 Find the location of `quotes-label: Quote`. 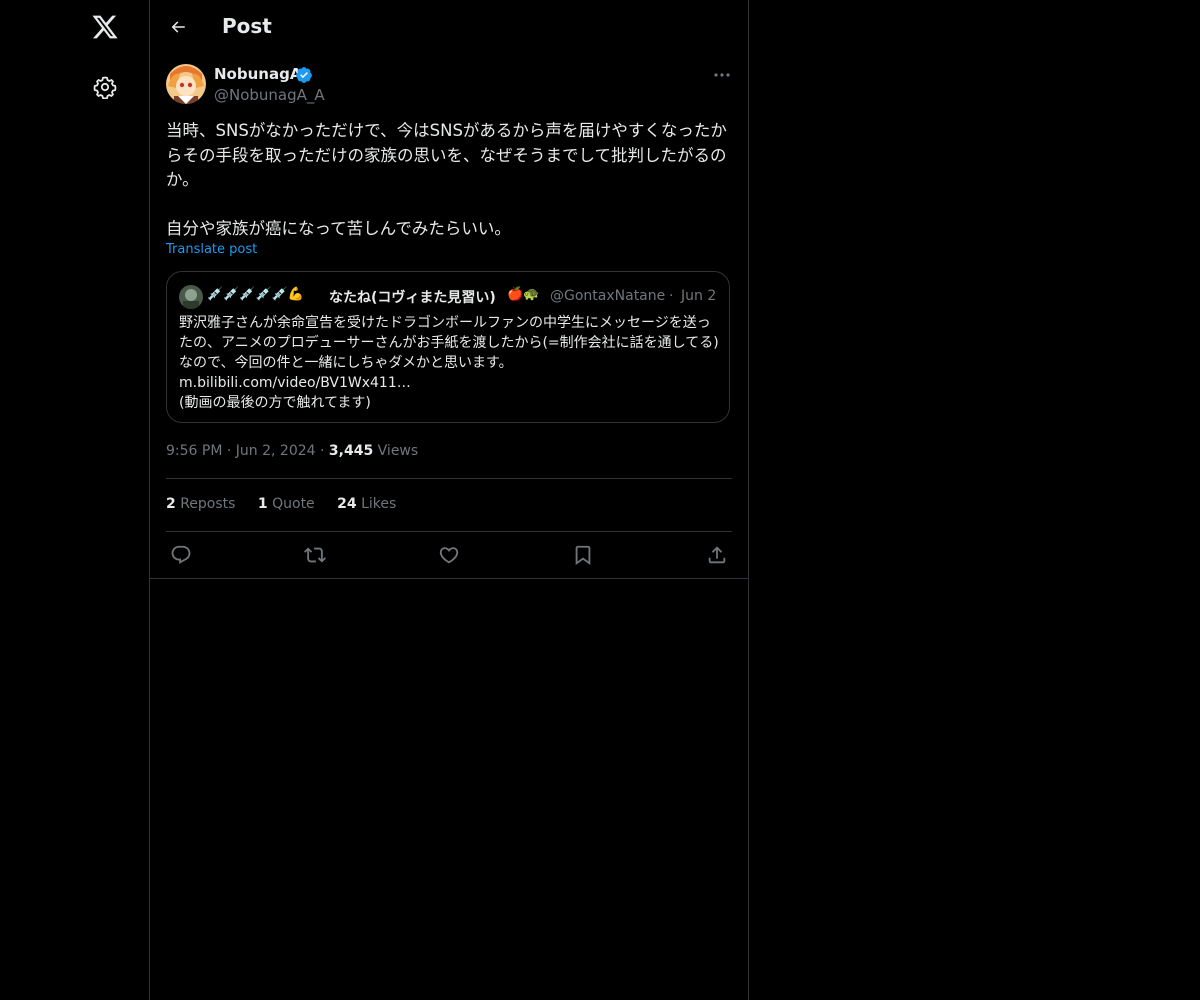

quotes-label: Quote is located at coordinates (293, 504).